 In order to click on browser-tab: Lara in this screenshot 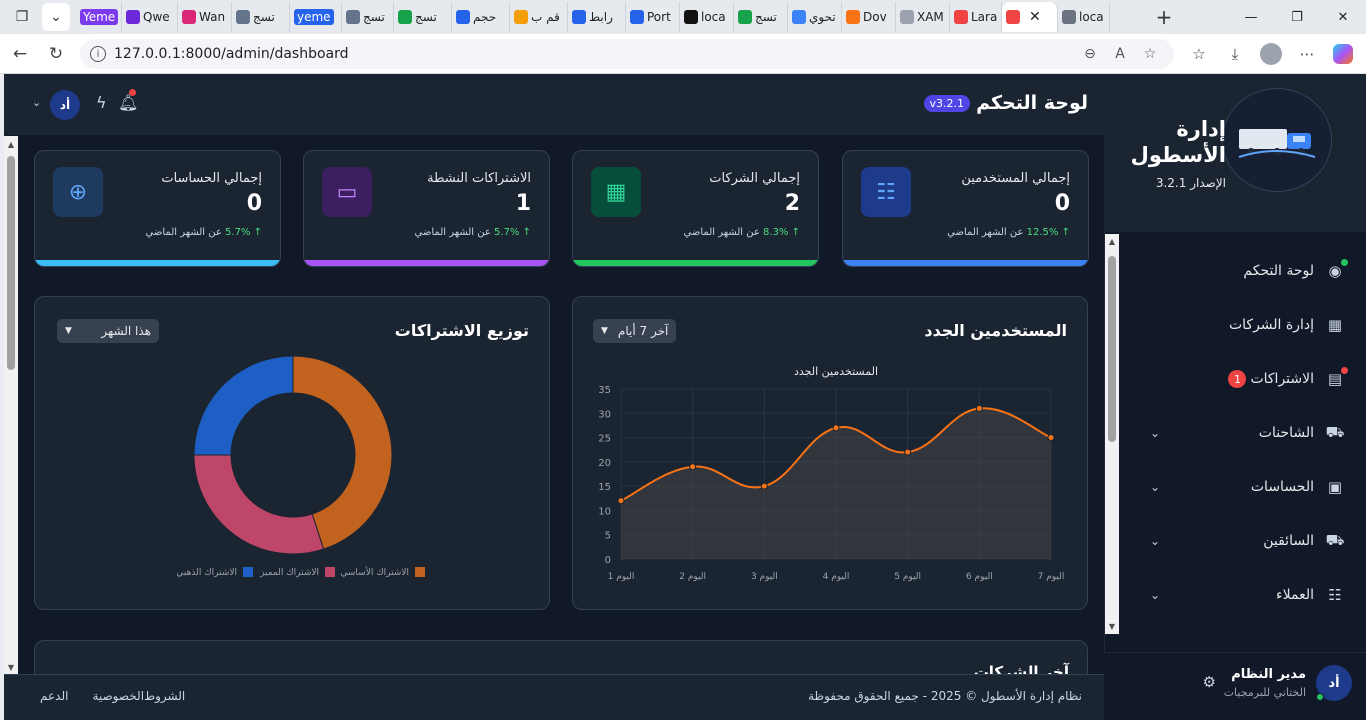, I will do `click(976, 17)`.